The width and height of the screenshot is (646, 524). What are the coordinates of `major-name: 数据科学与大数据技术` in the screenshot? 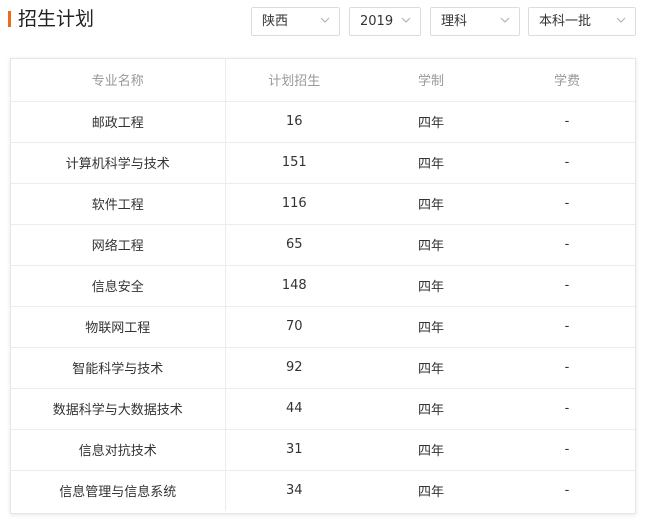 It's located at (118, 409).